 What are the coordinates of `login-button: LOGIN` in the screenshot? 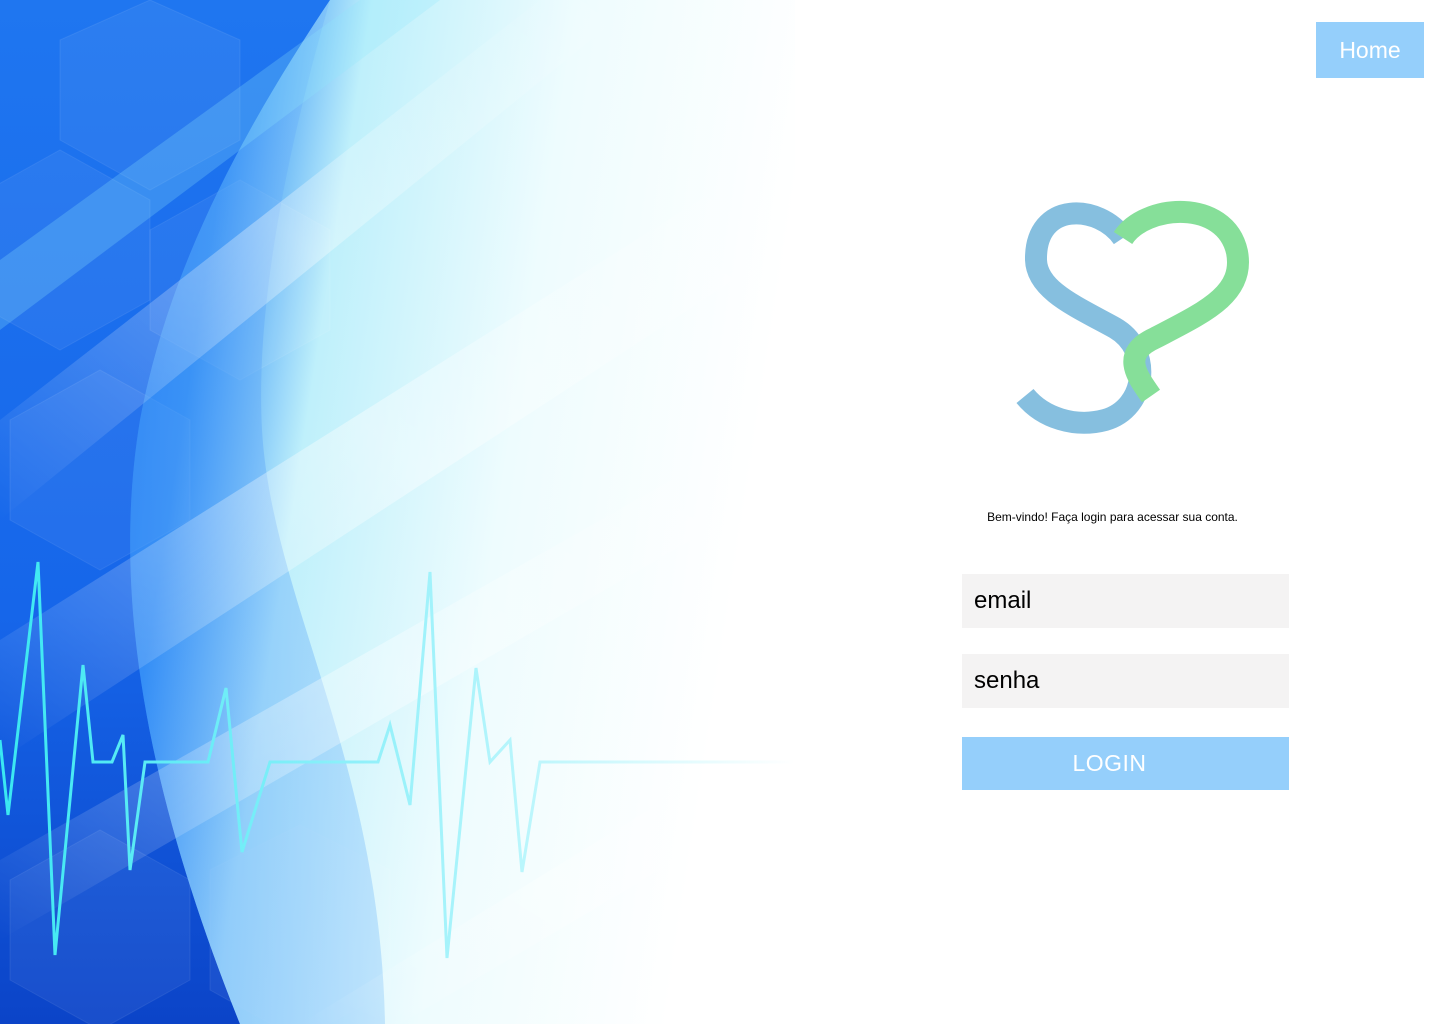 It's located at (1125, 763).